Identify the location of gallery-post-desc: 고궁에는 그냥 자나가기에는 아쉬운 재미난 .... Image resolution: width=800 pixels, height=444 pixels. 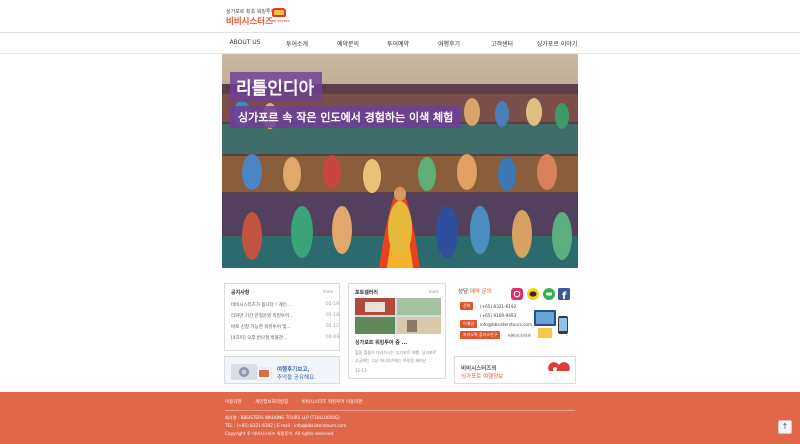
(393, 360).